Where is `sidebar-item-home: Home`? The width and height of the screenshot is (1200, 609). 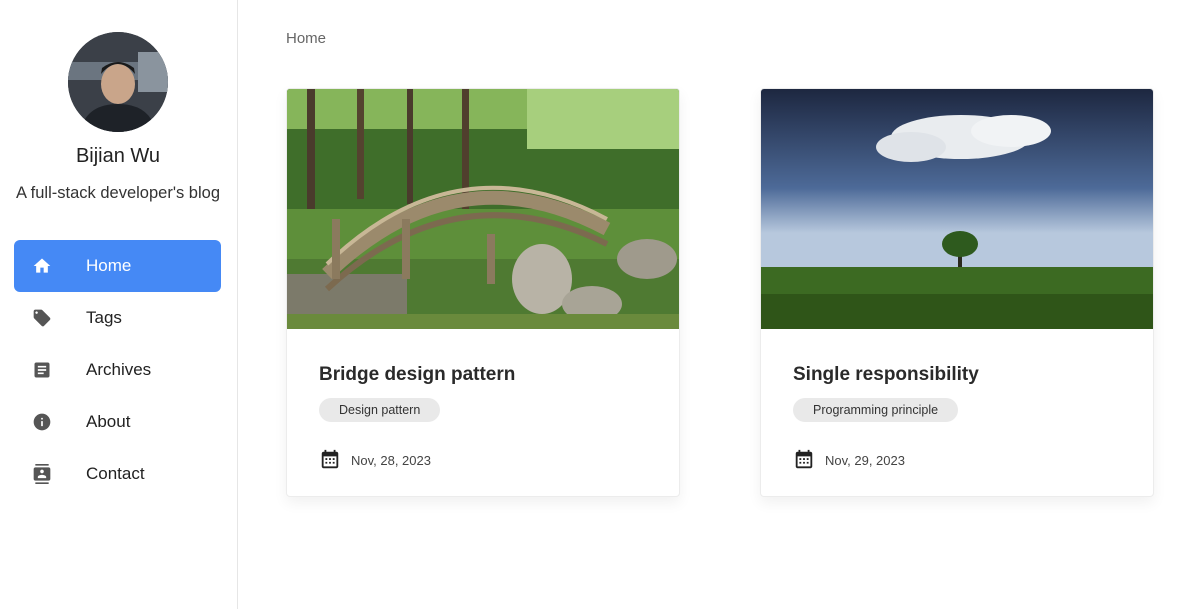
sidebar-item-home: Home is located at coordinates (117, 266).